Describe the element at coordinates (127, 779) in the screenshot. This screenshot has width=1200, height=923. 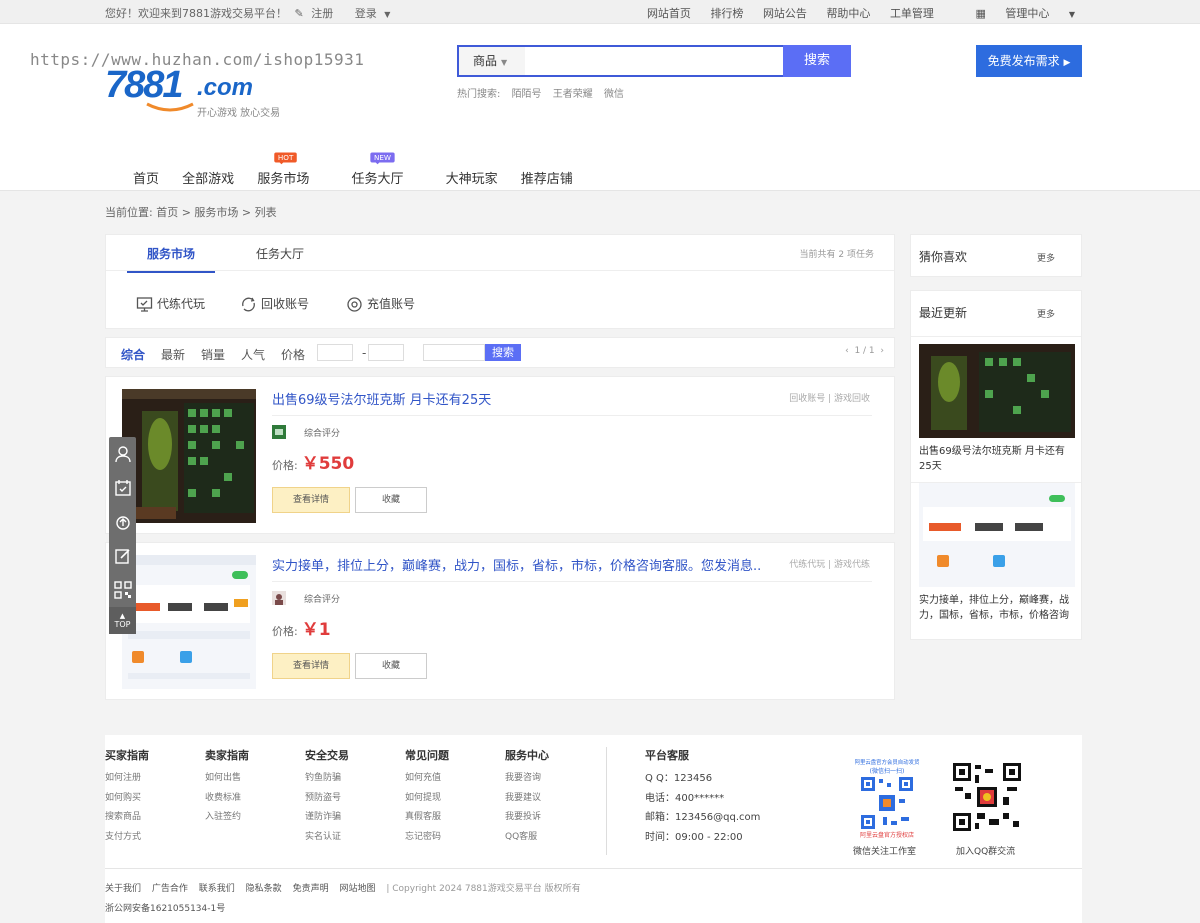
I see `footer-link: 如何注册` at that location.